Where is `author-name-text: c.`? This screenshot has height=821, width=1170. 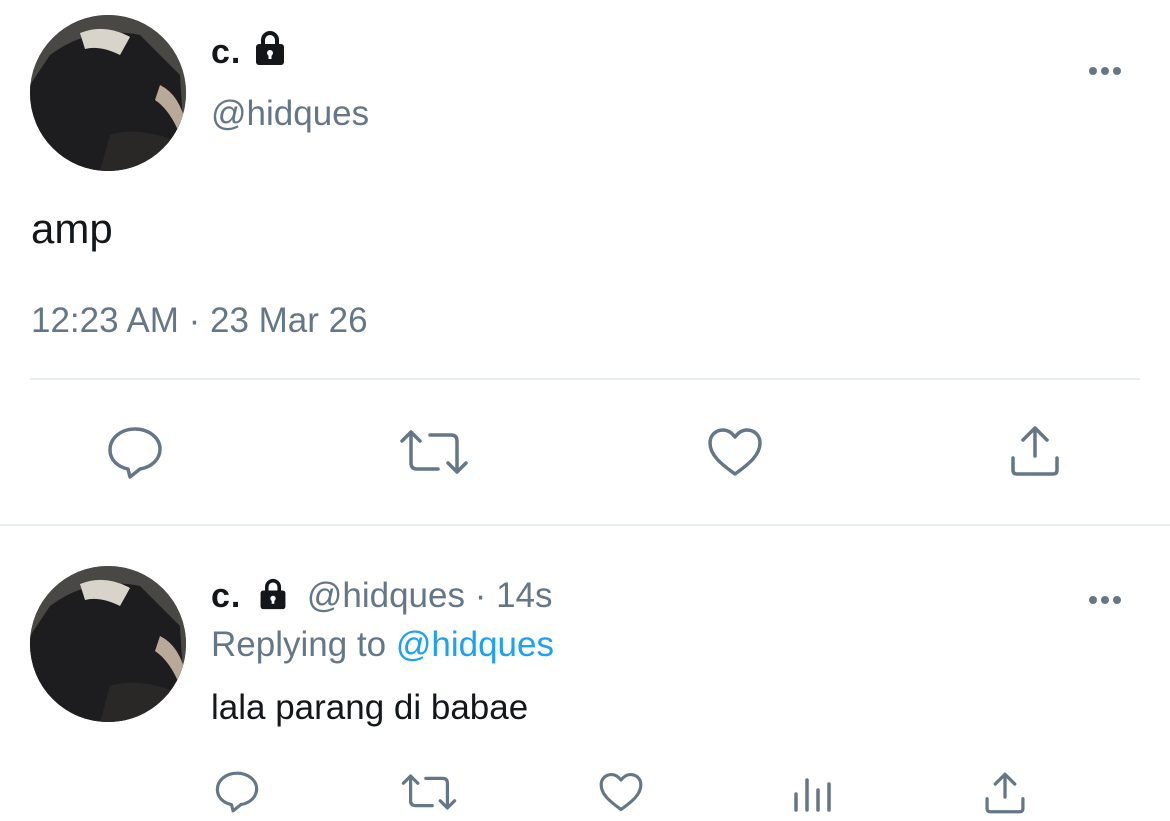 author-name-text: c. is located at coordinates (226, 52).